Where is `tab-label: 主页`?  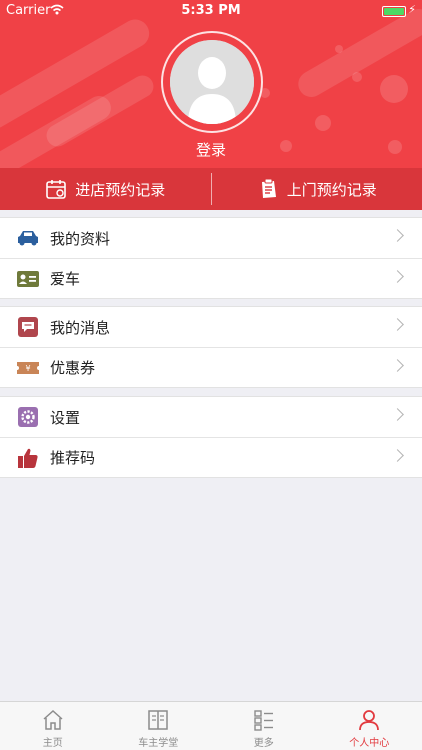 tab-label: 主页 is located at coordinates (52, 743).